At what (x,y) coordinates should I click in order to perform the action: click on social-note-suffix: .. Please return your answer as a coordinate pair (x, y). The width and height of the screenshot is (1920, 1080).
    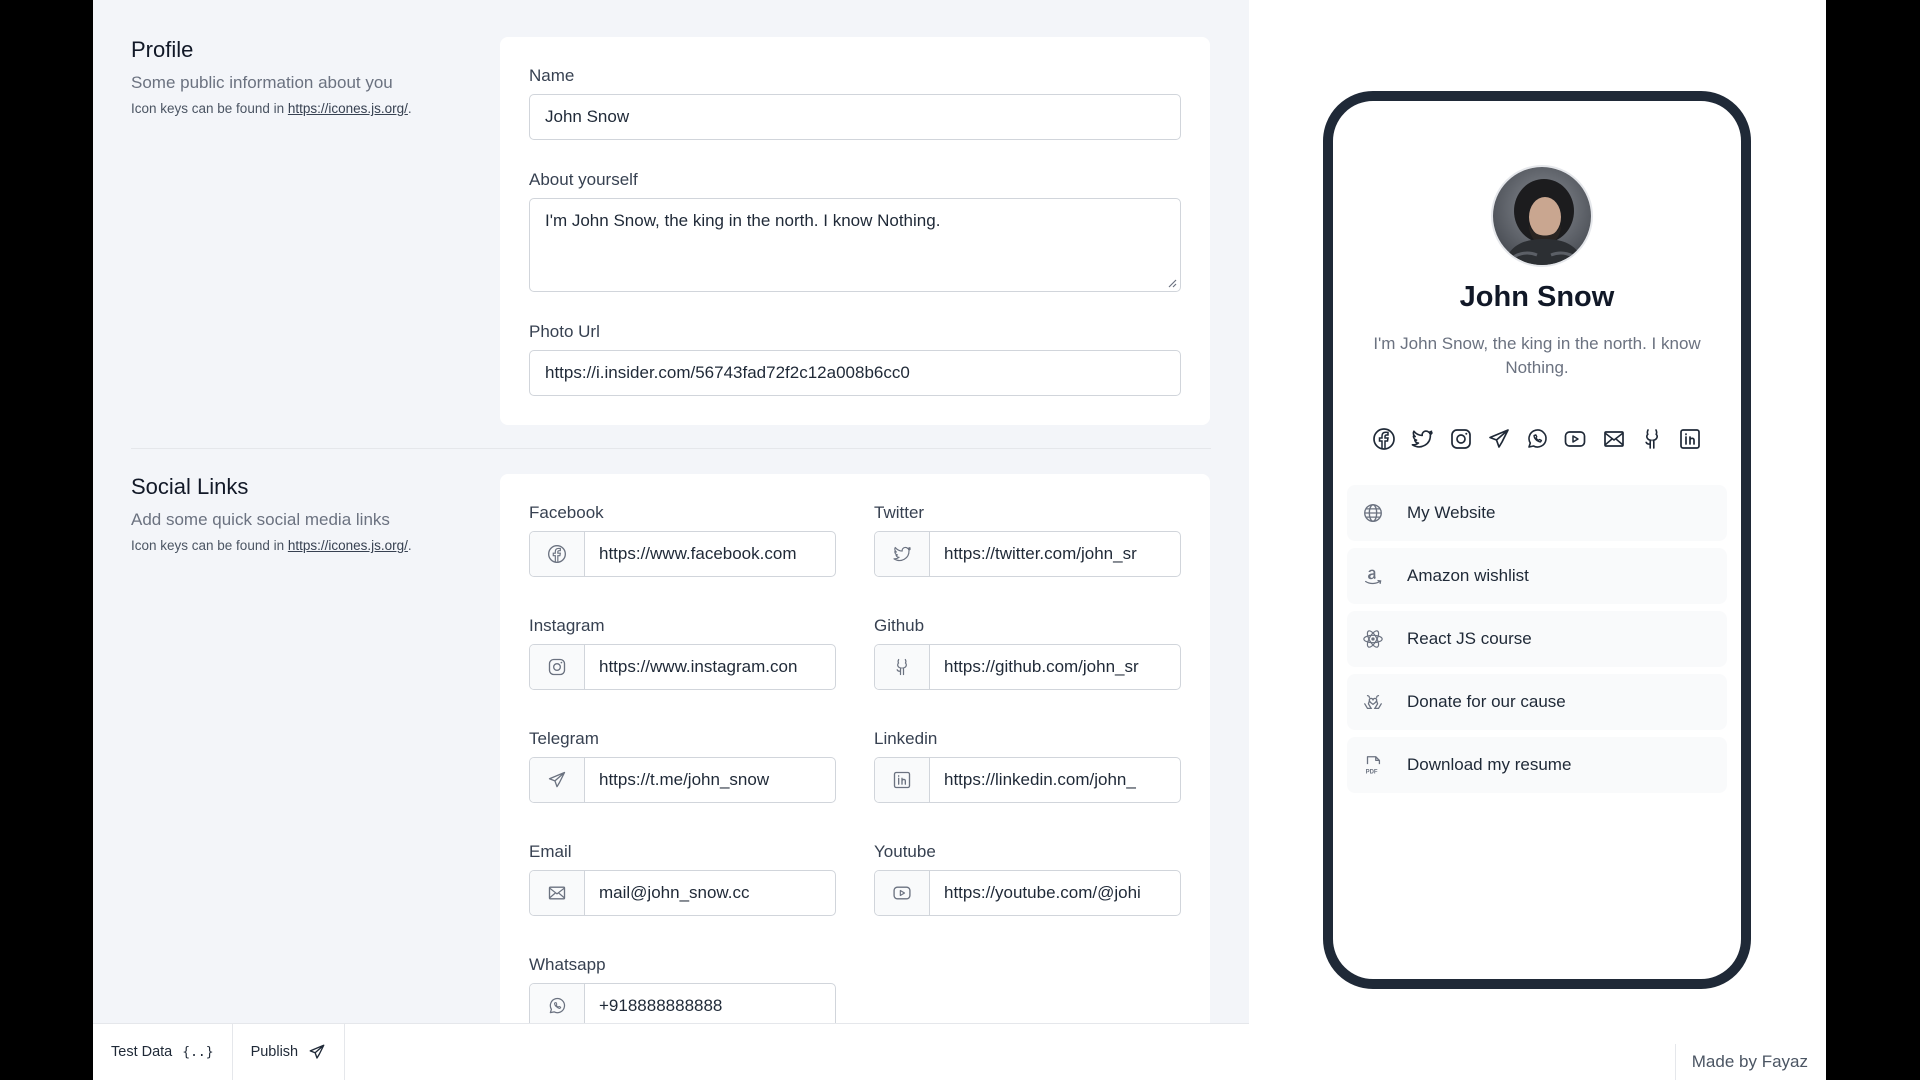
    Looking at the image, I should click on (409, 545).